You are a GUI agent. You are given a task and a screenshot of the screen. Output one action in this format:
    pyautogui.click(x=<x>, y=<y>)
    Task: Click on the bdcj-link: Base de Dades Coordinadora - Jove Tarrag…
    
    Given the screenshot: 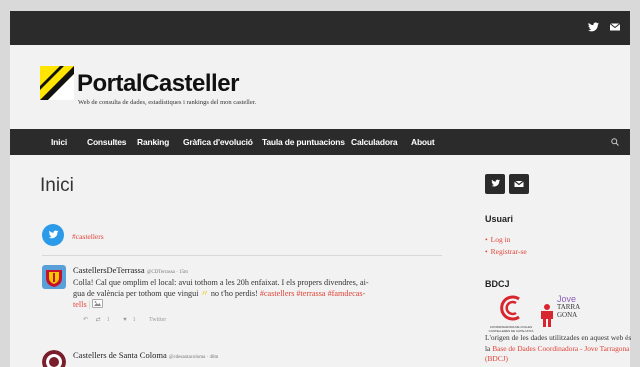 What is the action you would take?
    pyautogui.click(x=557, y=354)
    